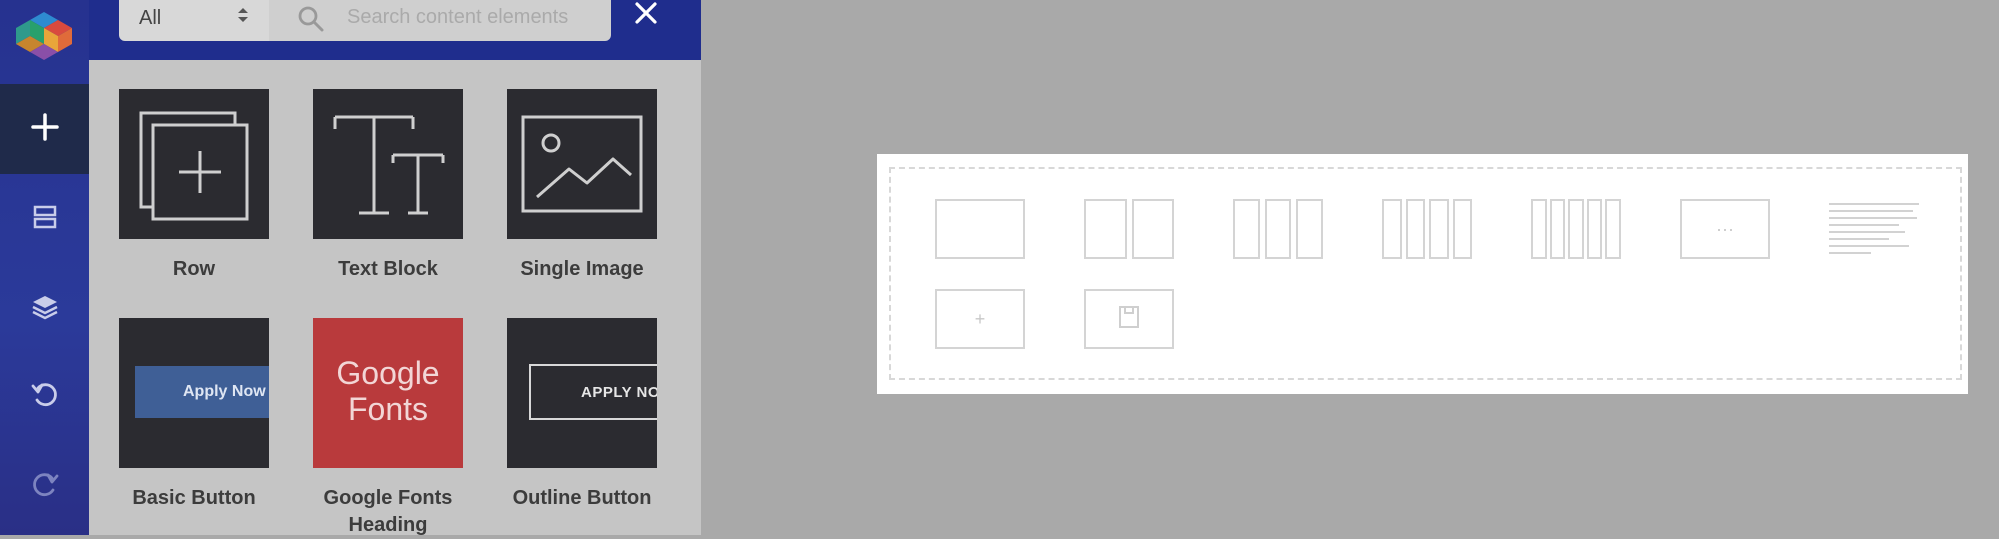  I want to click on element-label: Google Fonts Heading, so click(388, 511).